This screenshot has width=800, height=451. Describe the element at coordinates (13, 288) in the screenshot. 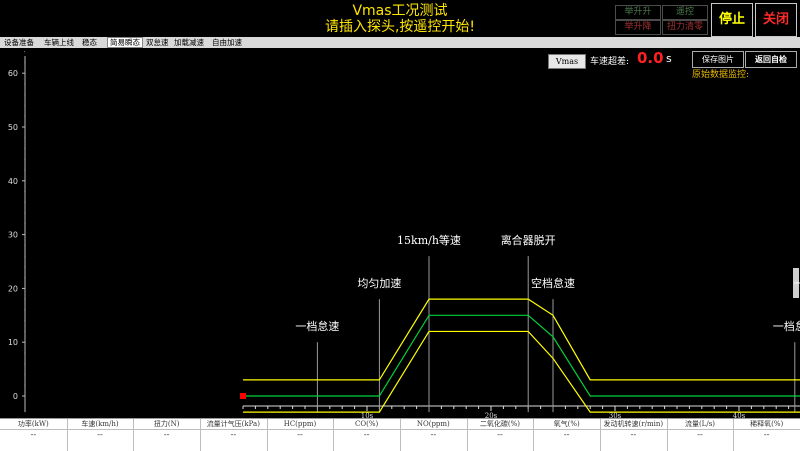

I see `y-tick-label: 20` at that location.